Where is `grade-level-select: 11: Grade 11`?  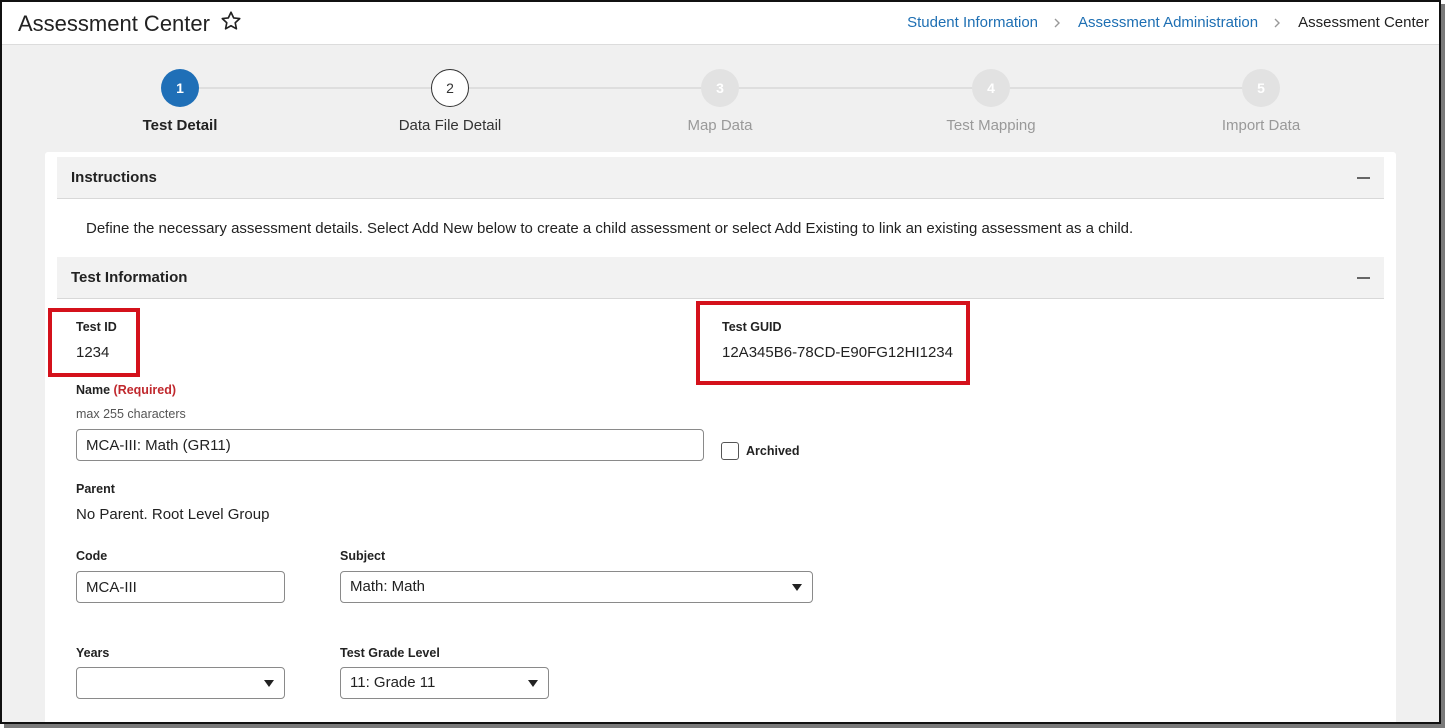
grade-level-select: 11: Grade 11 is located at coordinates (444, 683).